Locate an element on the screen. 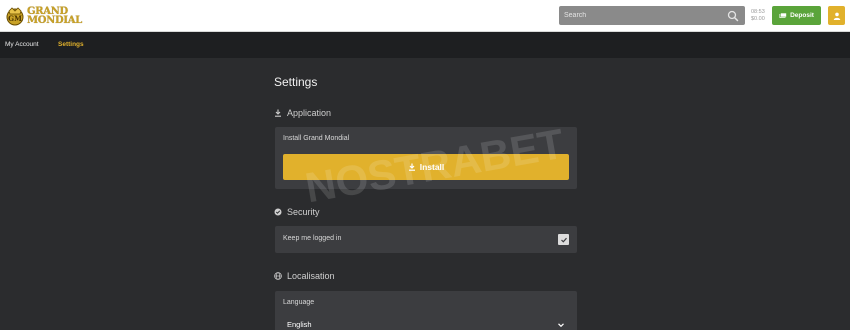 The width and height of the screenshot is (850, 330). localisation-card: Language English is located at coordinates (426, 310).